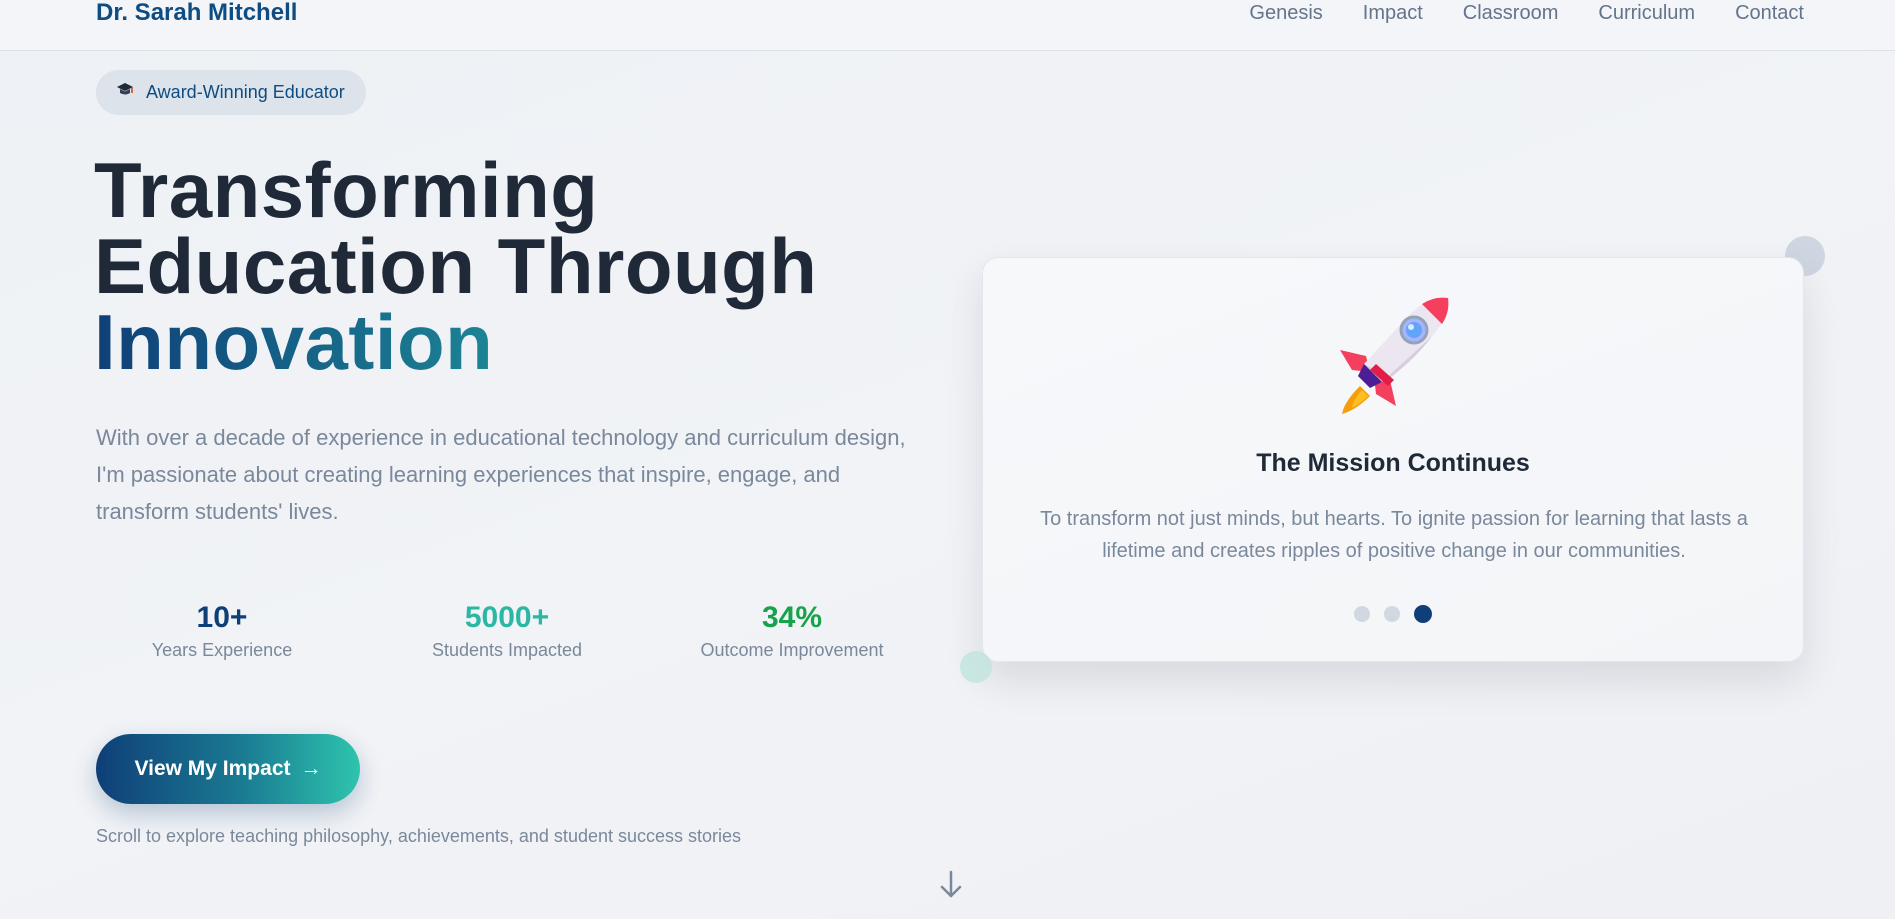  I want to click on headline-line-2: Education Through, so click(456, 266).